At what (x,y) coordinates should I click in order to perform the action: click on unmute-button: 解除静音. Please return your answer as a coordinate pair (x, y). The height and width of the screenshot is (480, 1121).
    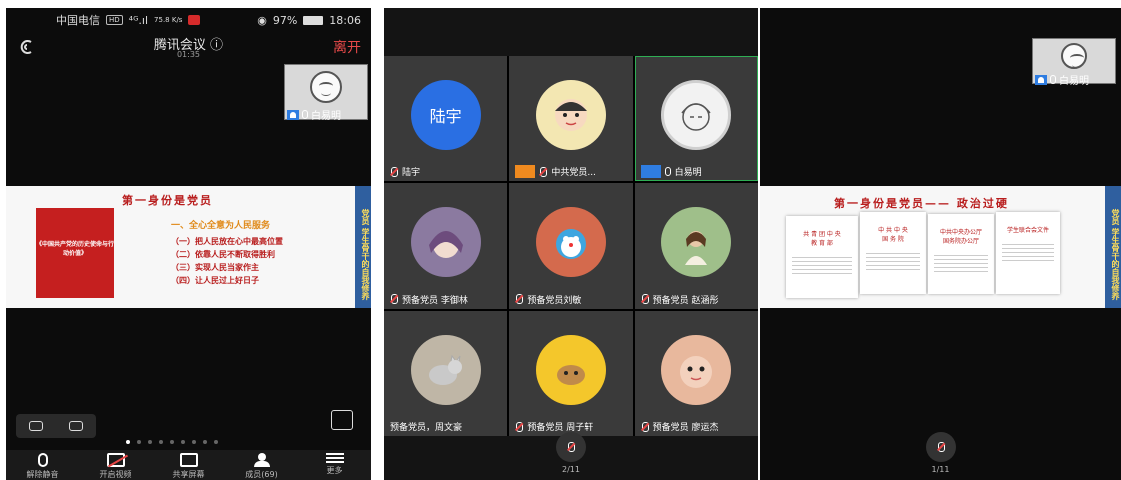
    Looking at the image, I should click on (43, 466).